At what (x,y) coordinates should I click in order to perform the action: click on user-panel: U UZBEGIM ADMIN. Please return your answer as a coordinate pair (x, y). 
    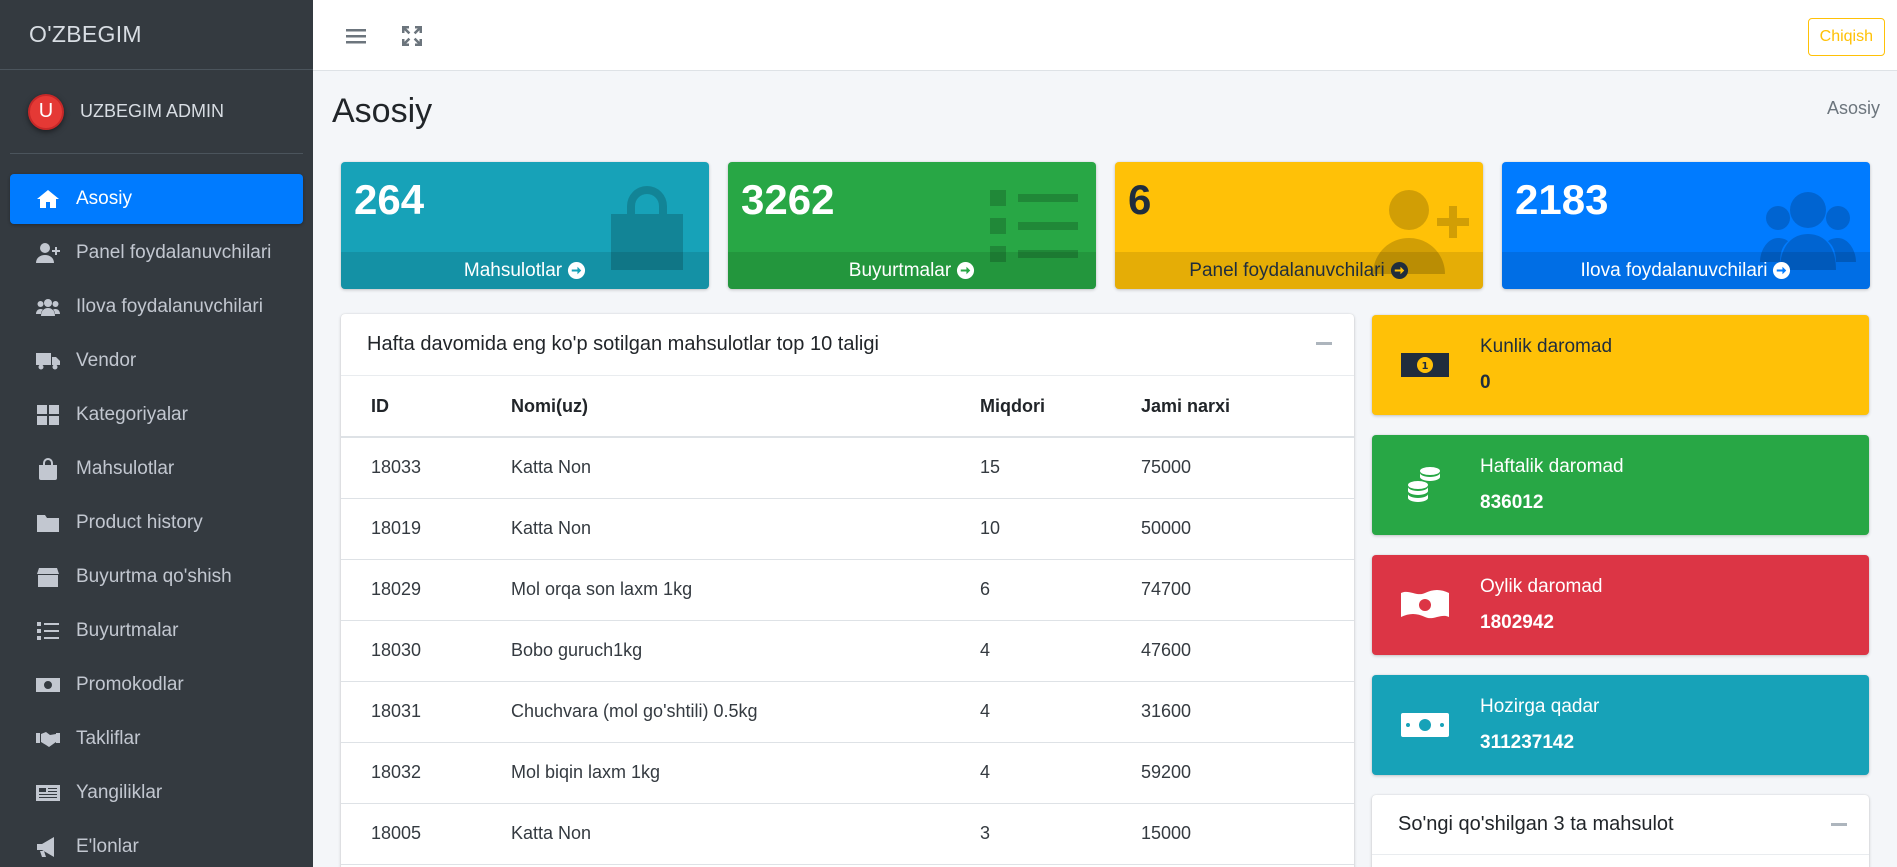
    Looking at the image, I should click on (156, 112).